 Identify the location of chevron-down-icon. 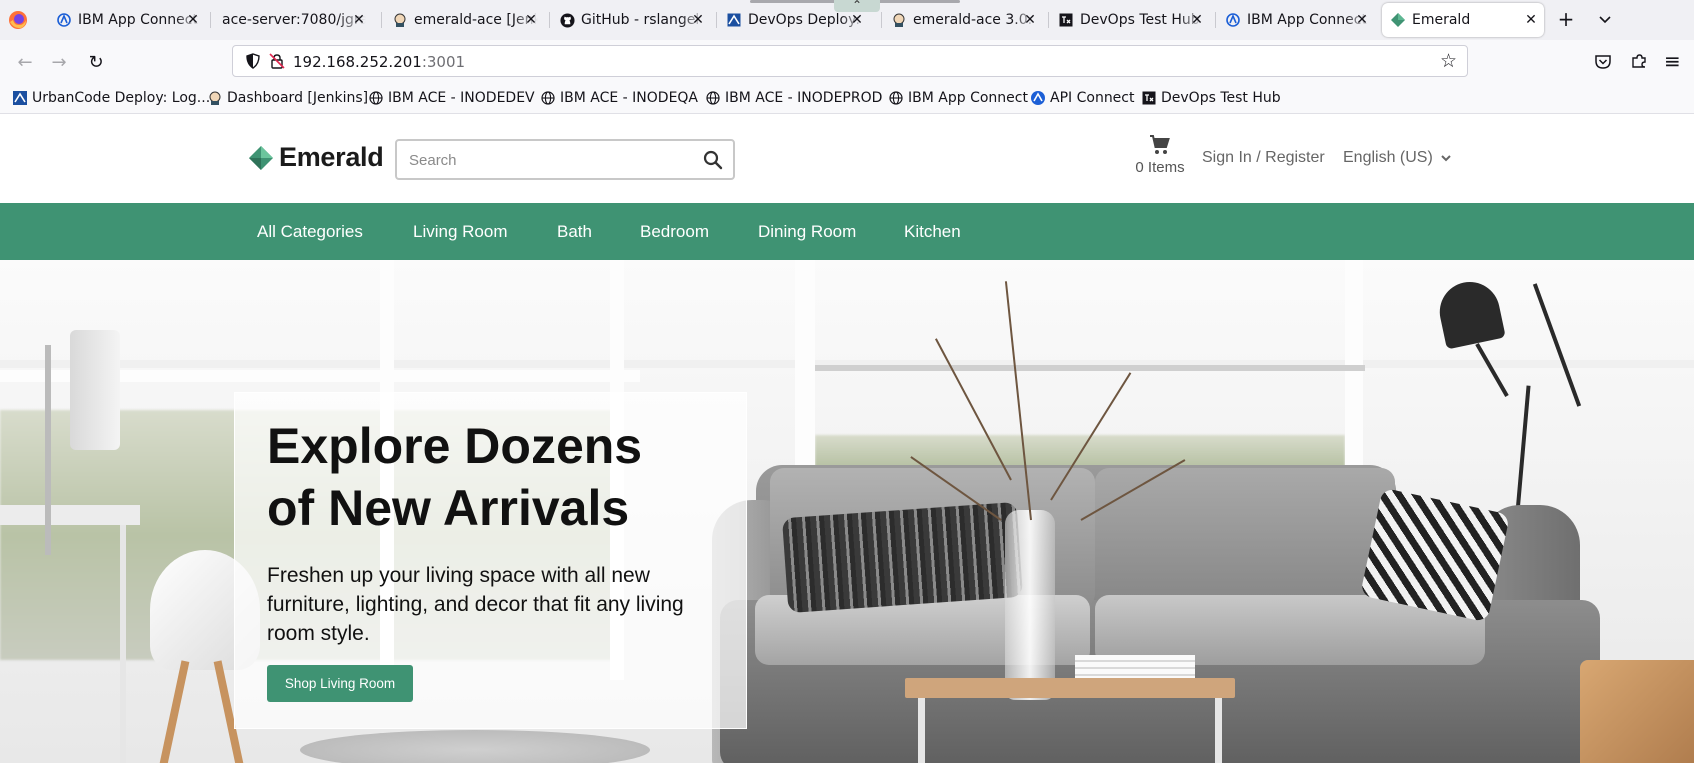
(1446, 158).